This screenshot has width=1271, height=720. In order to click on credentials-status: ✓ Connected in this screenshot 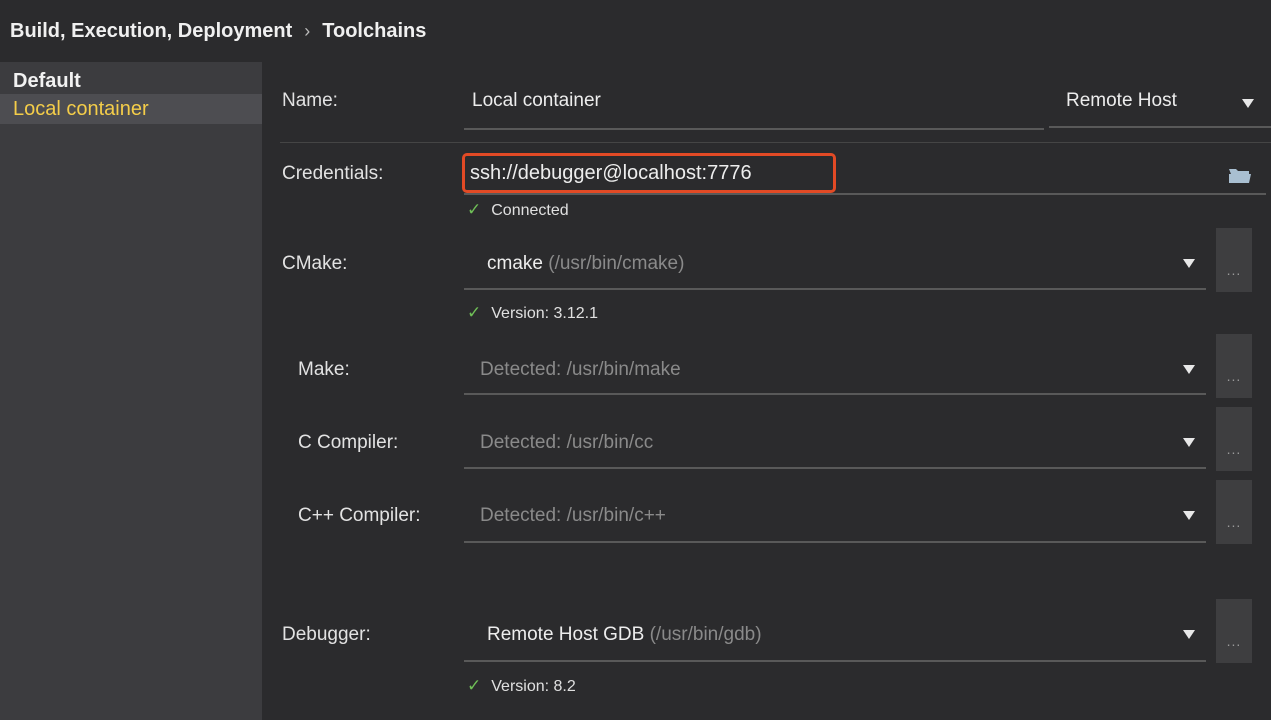, I will do `click(518, 210)`.